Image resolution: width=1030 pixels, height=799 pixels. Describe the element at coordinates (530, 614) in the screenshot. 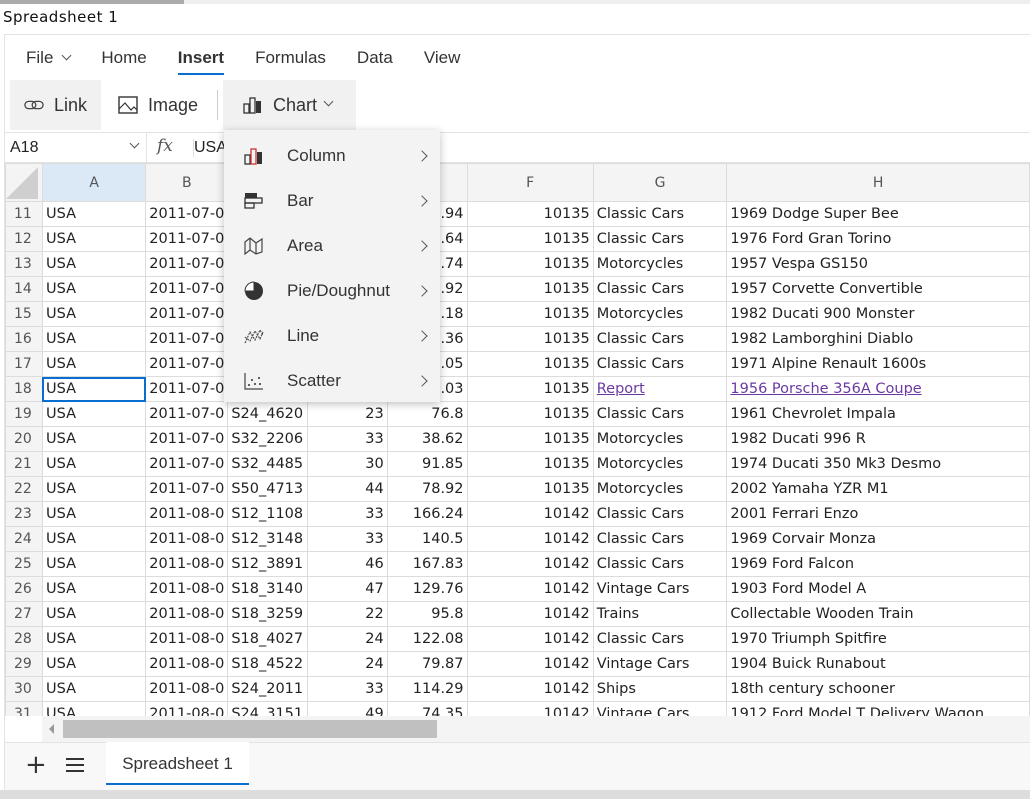

I see `cell-f27: 10142` at that location.